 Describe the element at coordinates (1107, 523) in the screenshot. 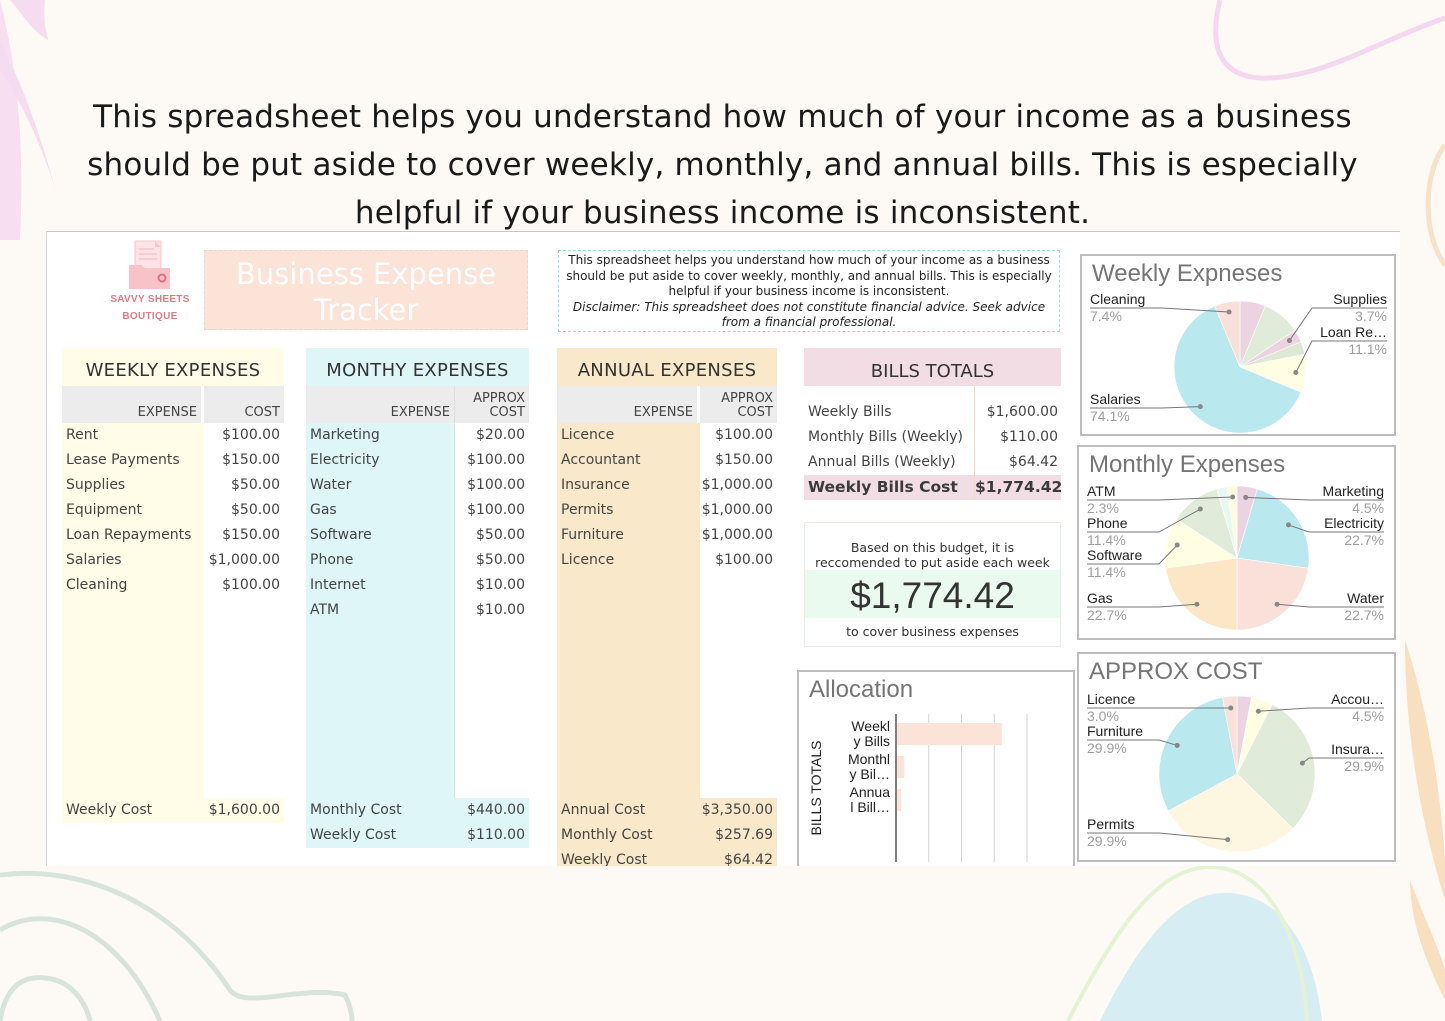

I see `slice-label: Phone` at that location.